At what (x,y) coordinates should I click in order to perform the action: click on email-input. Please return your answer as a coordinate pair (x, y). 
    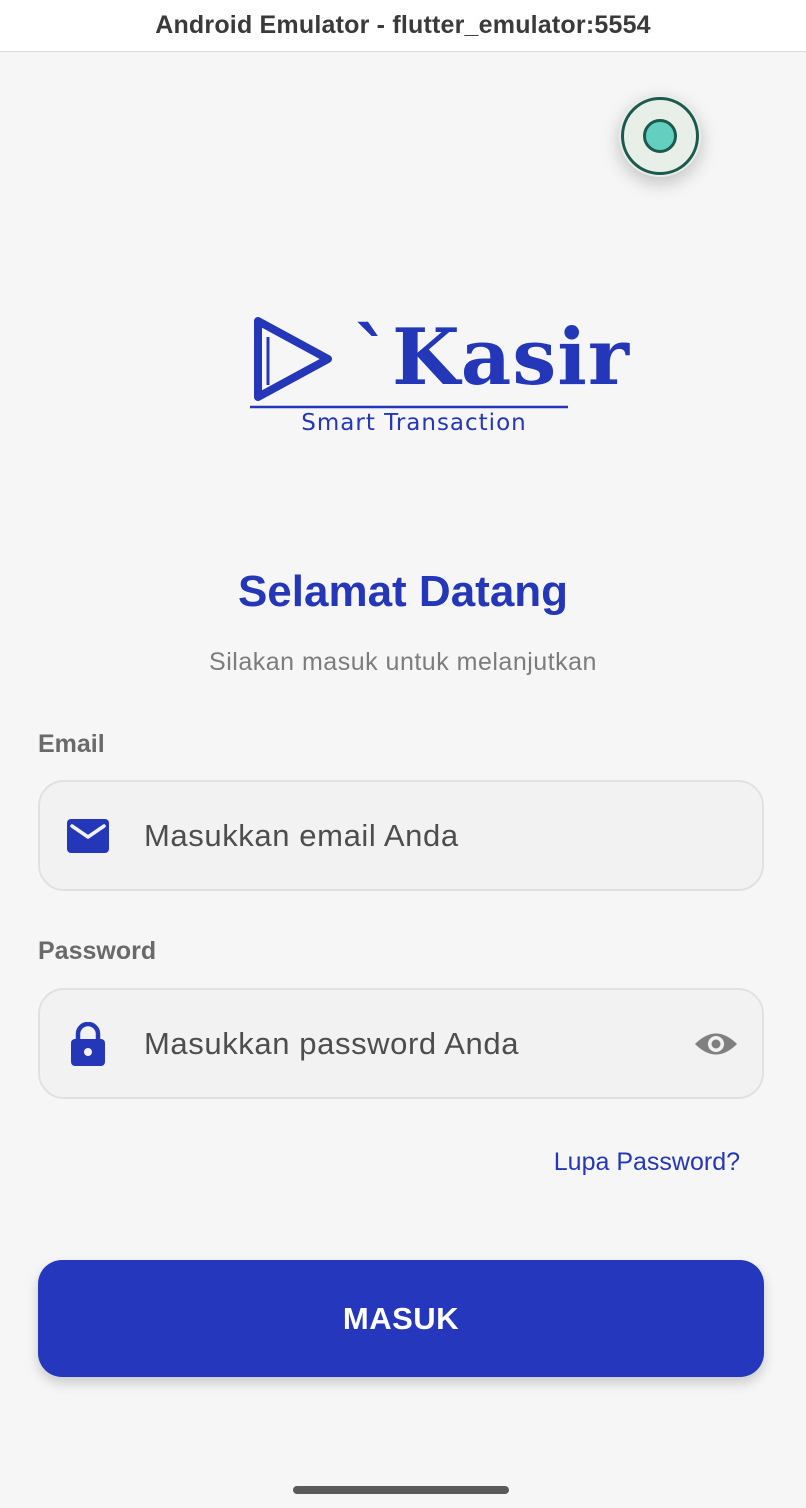
    Looking at the image, I should click on (409, 835).